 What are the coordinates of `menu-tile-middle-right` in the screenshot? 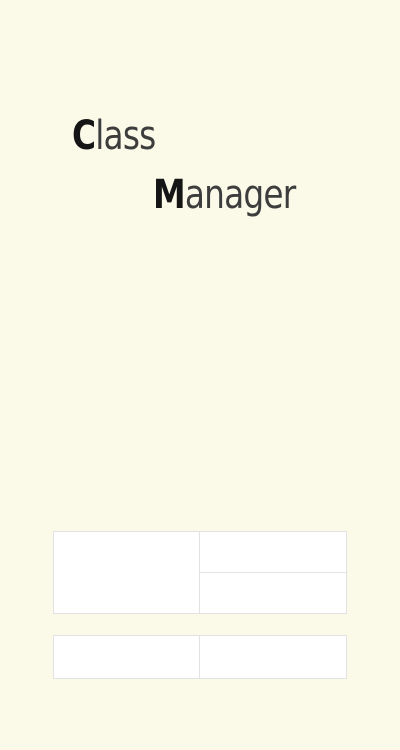 It's located at (273, 592).